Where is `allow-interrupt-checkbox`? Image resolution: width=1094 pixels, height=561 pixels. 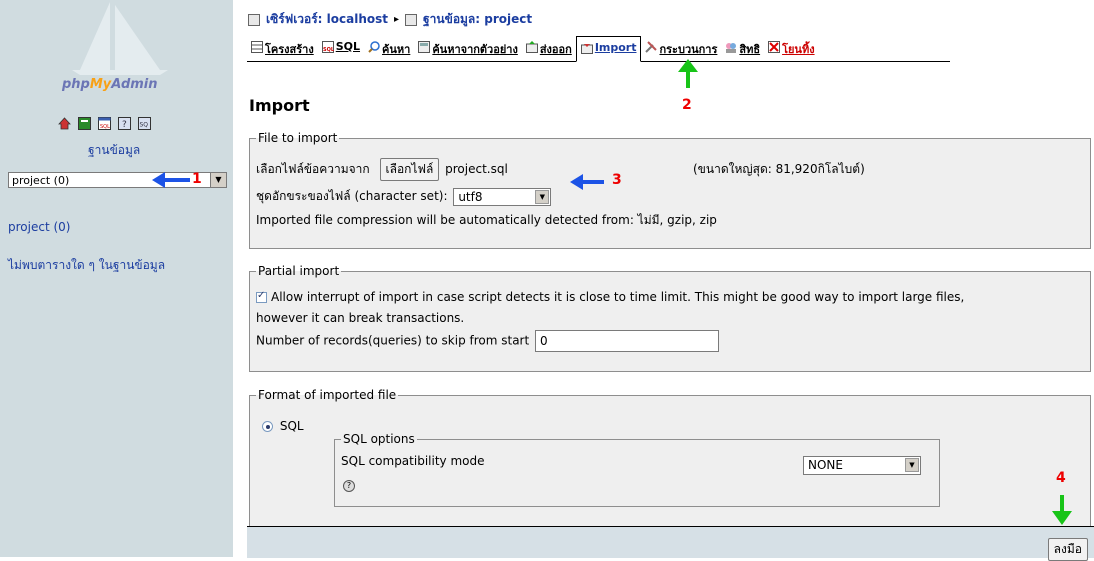 allow-interrupt-checkbox is located at coordinates (261, 296).